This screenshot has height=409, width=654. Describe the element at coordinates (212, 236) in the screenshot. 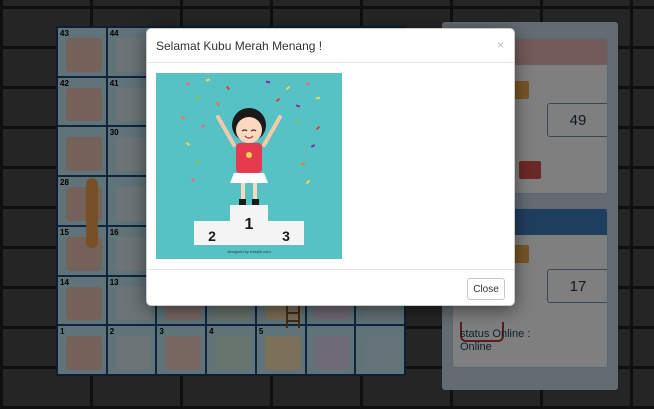

I see `podium-second: 2` at that location.